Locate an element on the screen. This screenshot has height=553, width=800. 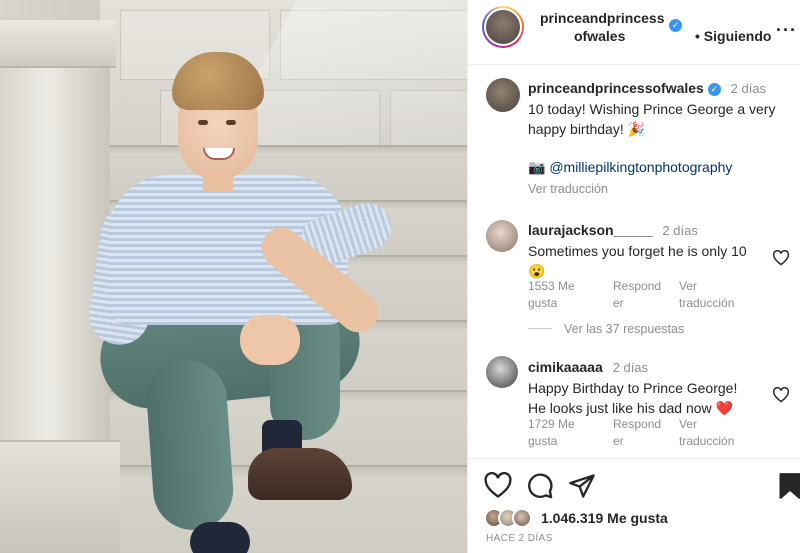
username-line: ofwales is located at coordinates (602, 36).